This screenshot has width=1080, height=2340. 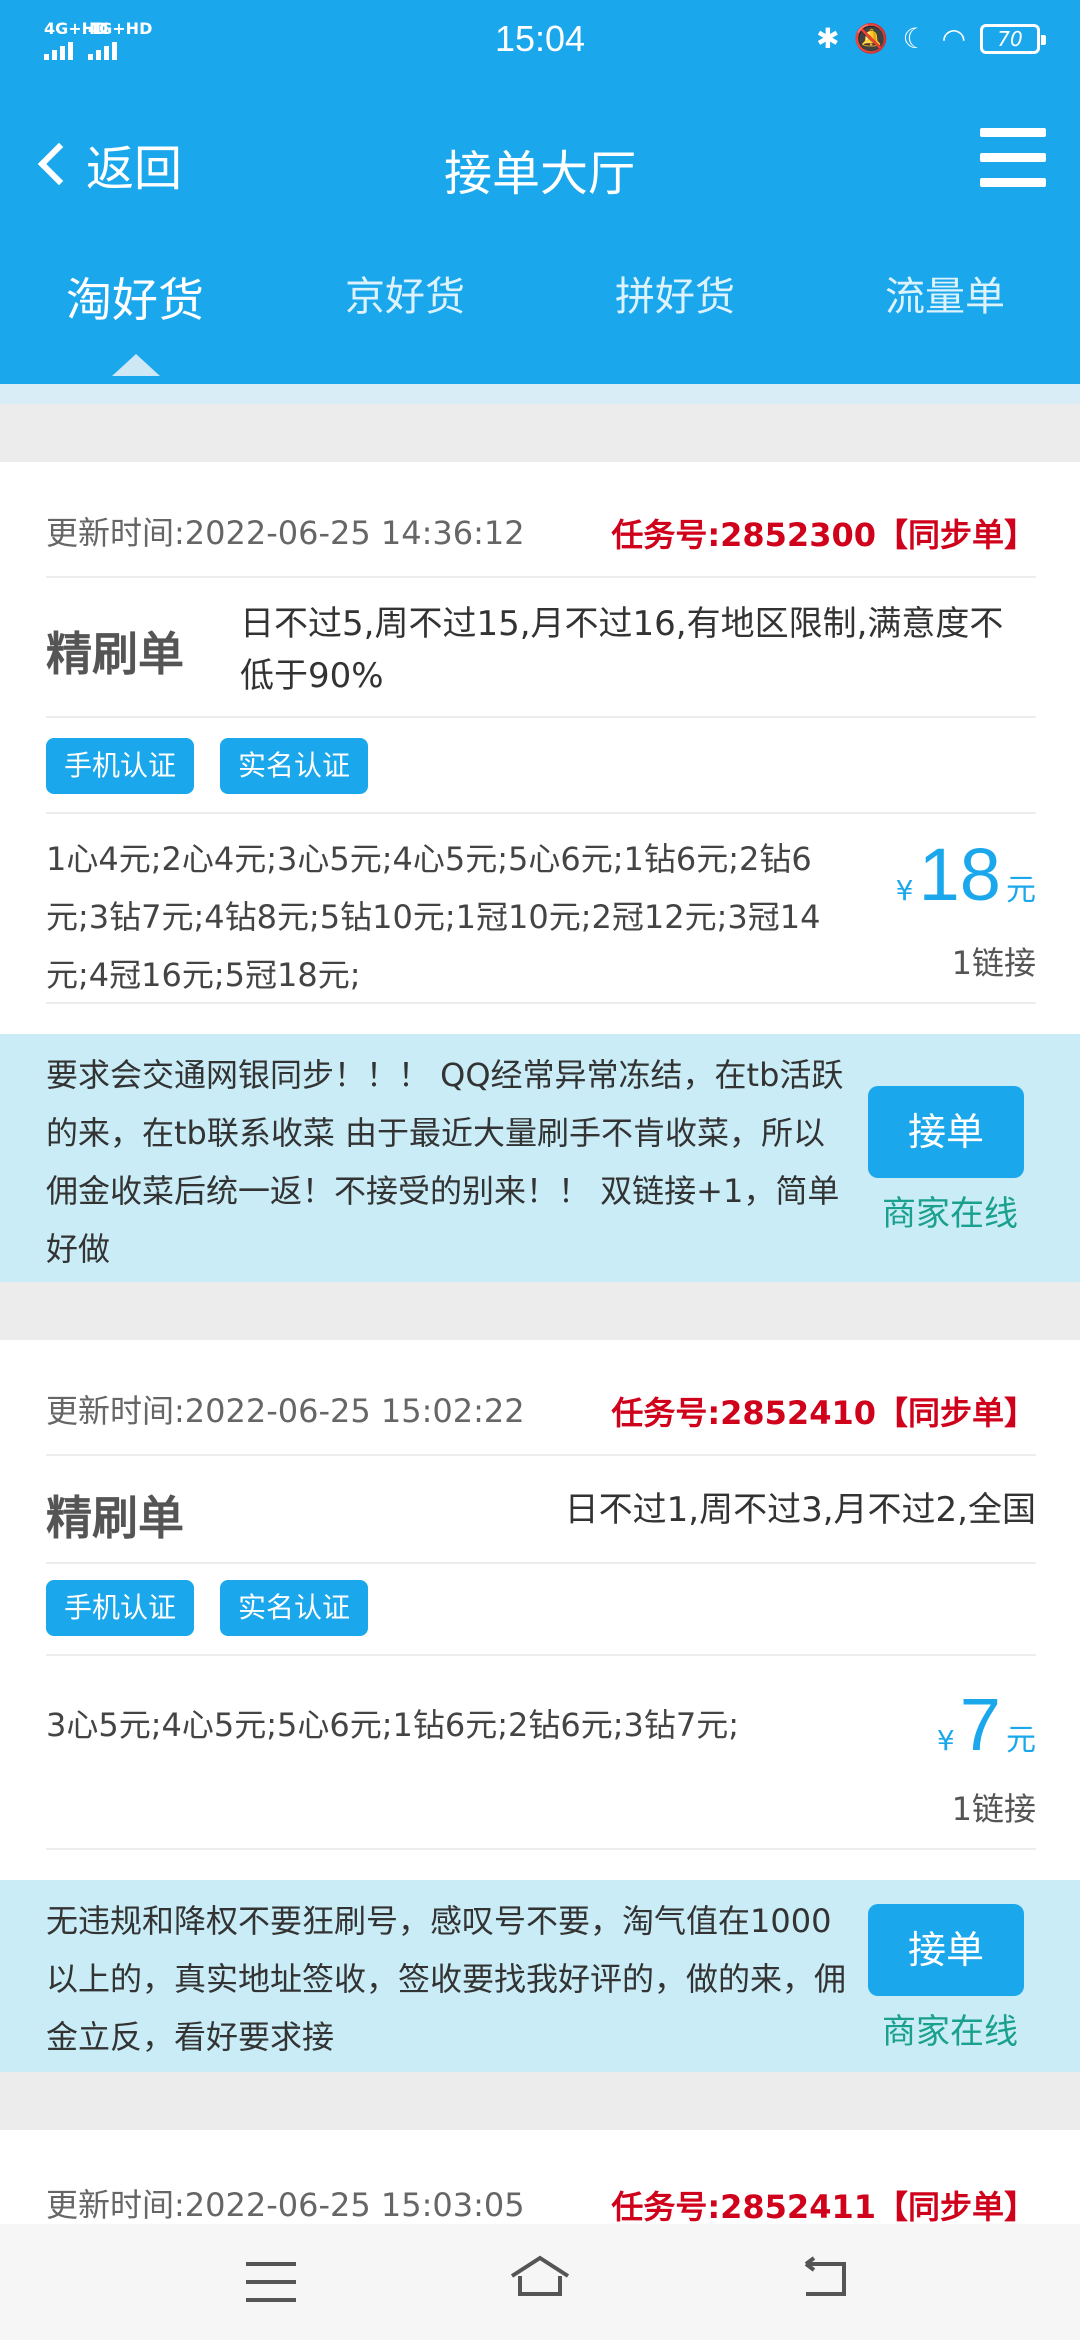 What do you see at coordinates (953, 38) in the screenshot?
I see `wifi-icon: ◠` at bounding box center [953, 38].